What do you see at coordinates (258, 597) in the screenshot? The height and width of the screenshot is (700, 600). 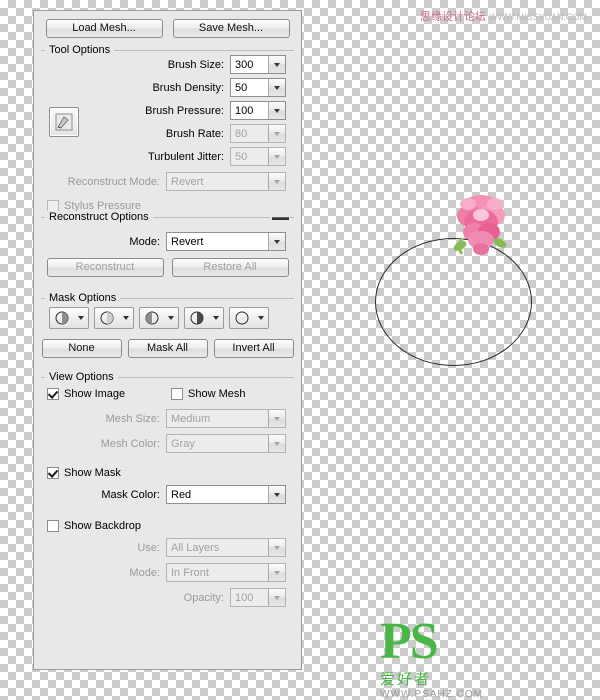 I see `backdrop-opacity-input: 100` at bounding box center [258, 597].